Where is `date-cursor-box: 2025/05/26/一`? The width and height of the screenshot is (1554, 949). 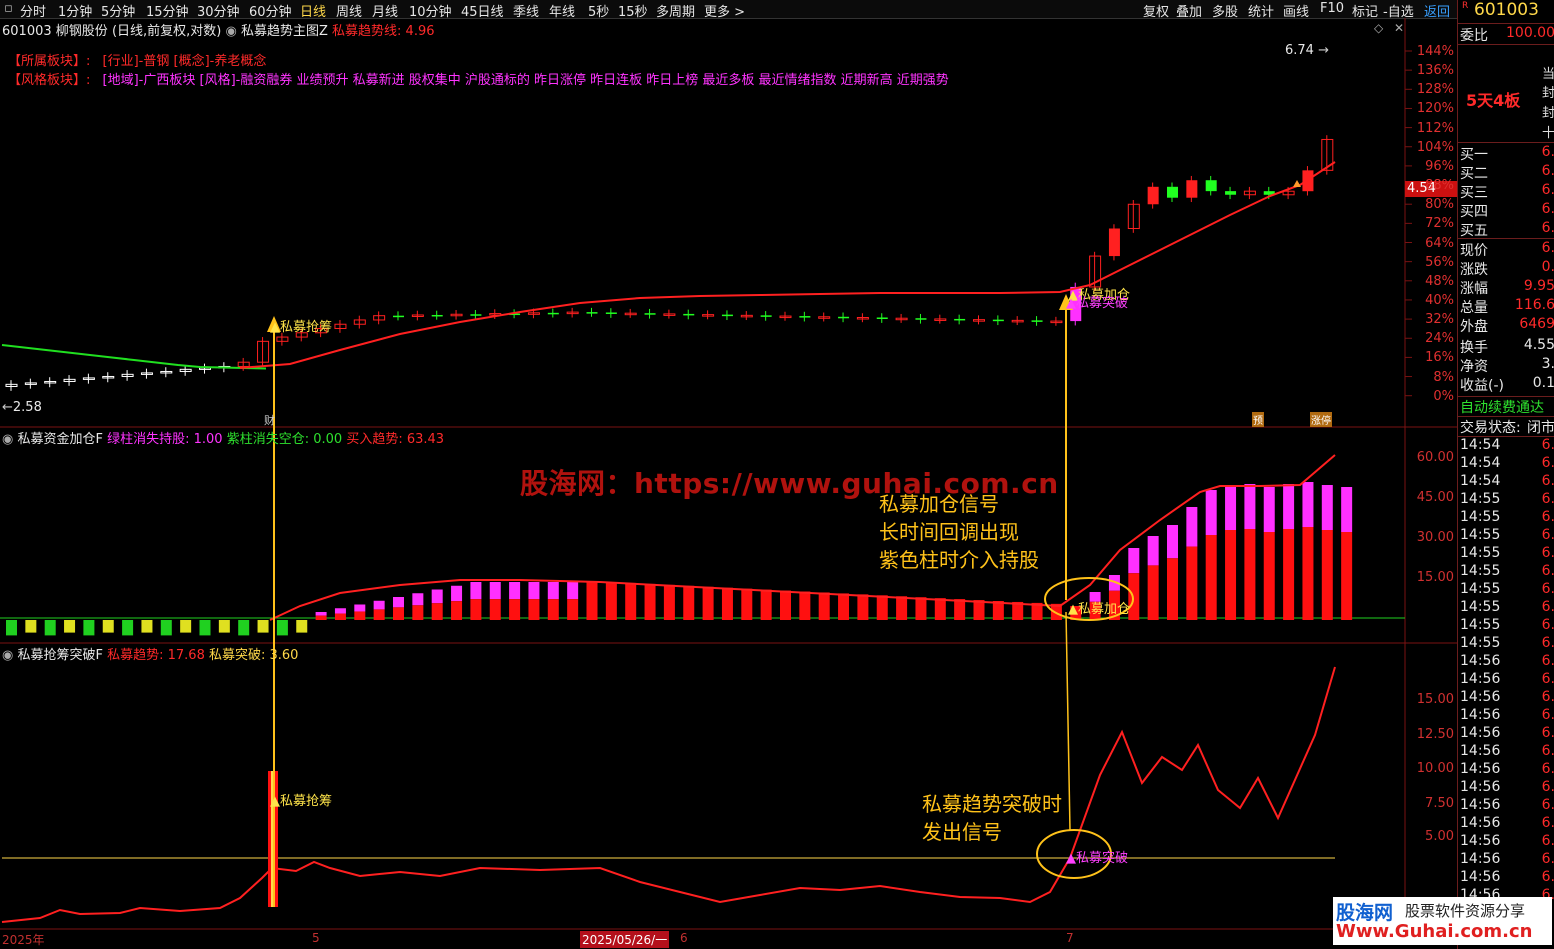
date-cursor-box: 2025/05/26/一 is located at coordinates (625, 939).